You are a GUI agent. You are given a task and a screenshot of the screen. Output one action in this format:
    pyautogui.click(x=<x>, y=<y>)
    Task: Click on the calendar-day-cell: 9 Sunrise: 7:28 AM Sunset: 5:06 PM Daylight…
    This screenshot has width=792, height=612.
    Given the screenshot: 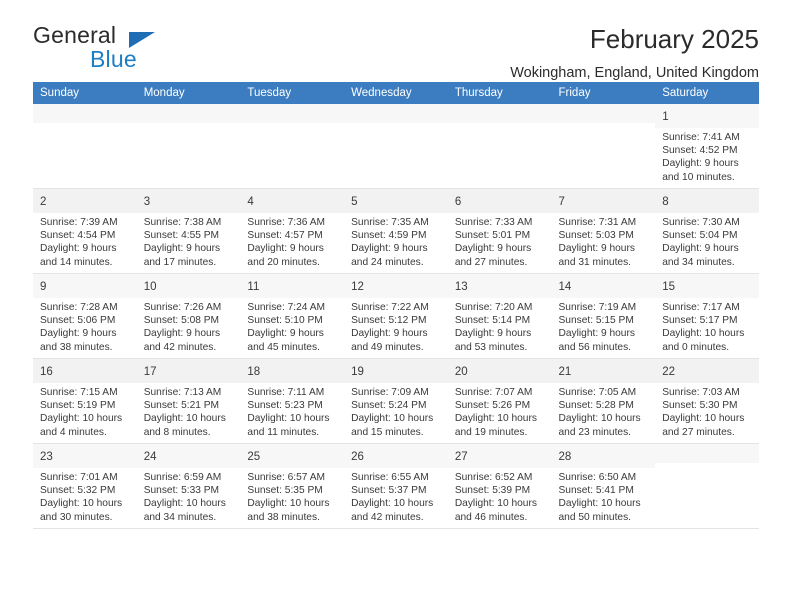 What is the action you would take?
    pyautogui.click(x=85, y=316)
    